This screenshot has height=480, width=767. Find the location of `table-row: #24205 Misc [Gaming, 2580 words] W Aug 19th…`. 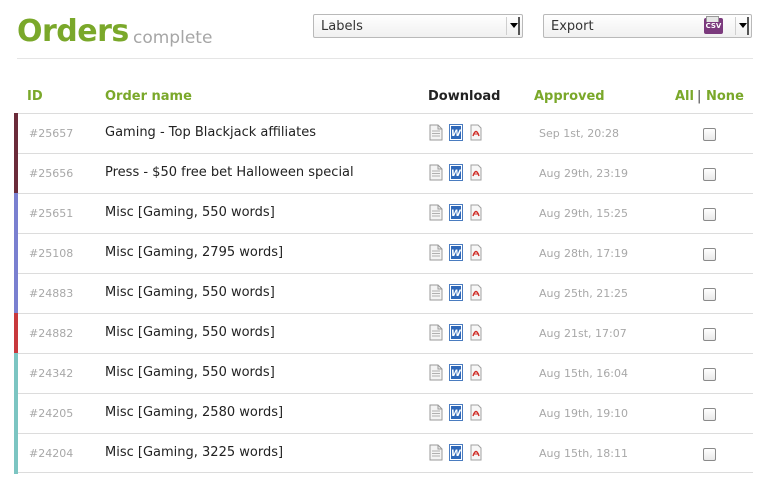

table-row: #24205 Misc [Gaming, 2580 words] W Aug 19th… is located at coordinates (383, 413).